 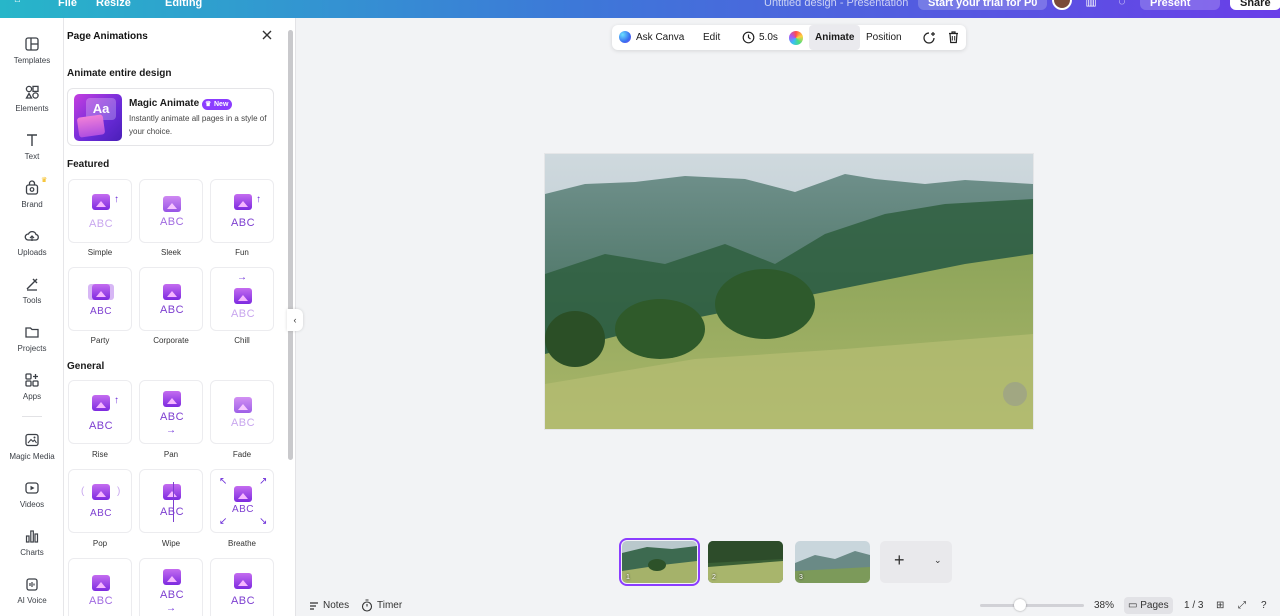 What do you see at coordinates (242, 412) in the screenshot?
I see `anim-tile-fade: ABC` at bounding box center [242, 412].